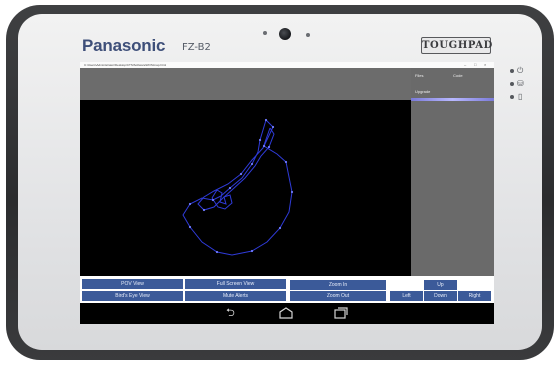  What do you see at coordinates (132, 296) in the screenshot?
I see `birds-eye-view-button: Bird's Eye View` at bounding box center [132, 296].